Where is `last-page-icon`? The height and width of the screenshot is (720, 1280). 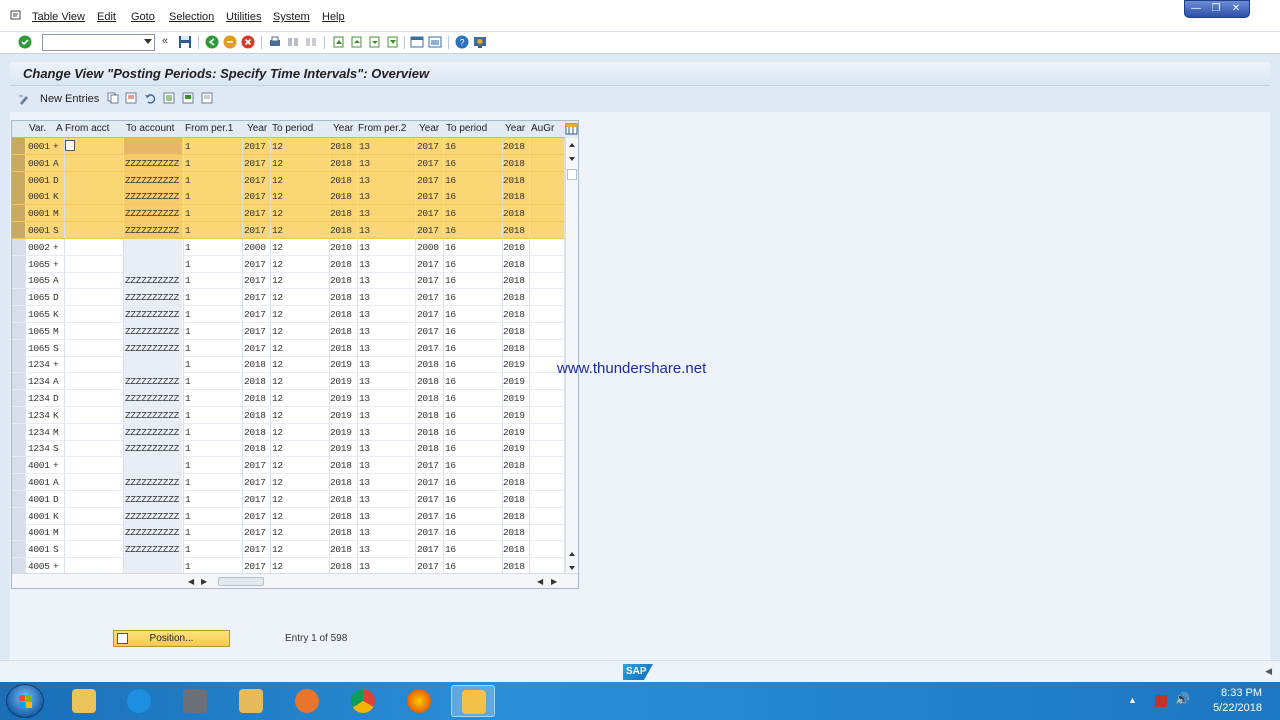
last-page-icon is located at coordinates (392, 42).